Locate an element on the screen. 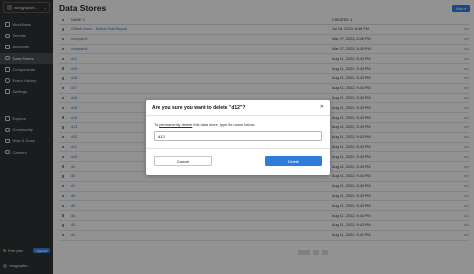 This screenshot has width=474, height=274. confirm-name-input: d12 is located at coordinates (238, 136).